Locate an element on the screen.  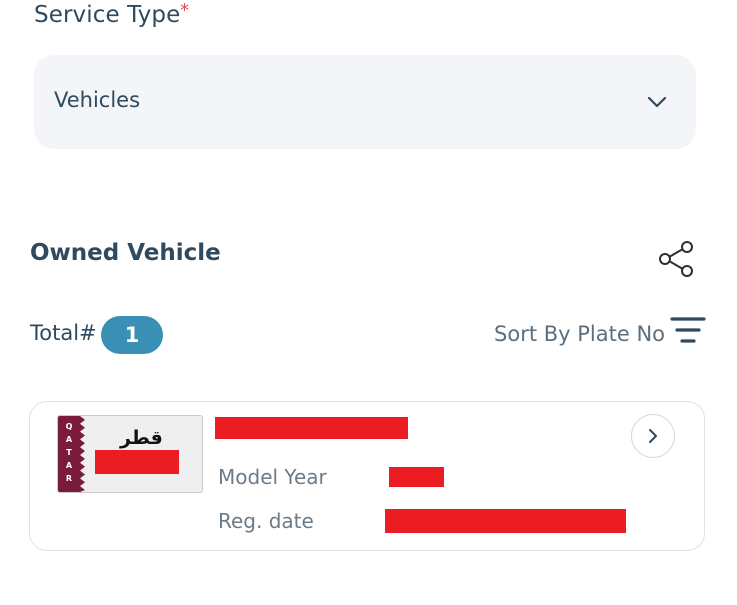
model-year-label: Model Year is located at coordinates (272, 477).